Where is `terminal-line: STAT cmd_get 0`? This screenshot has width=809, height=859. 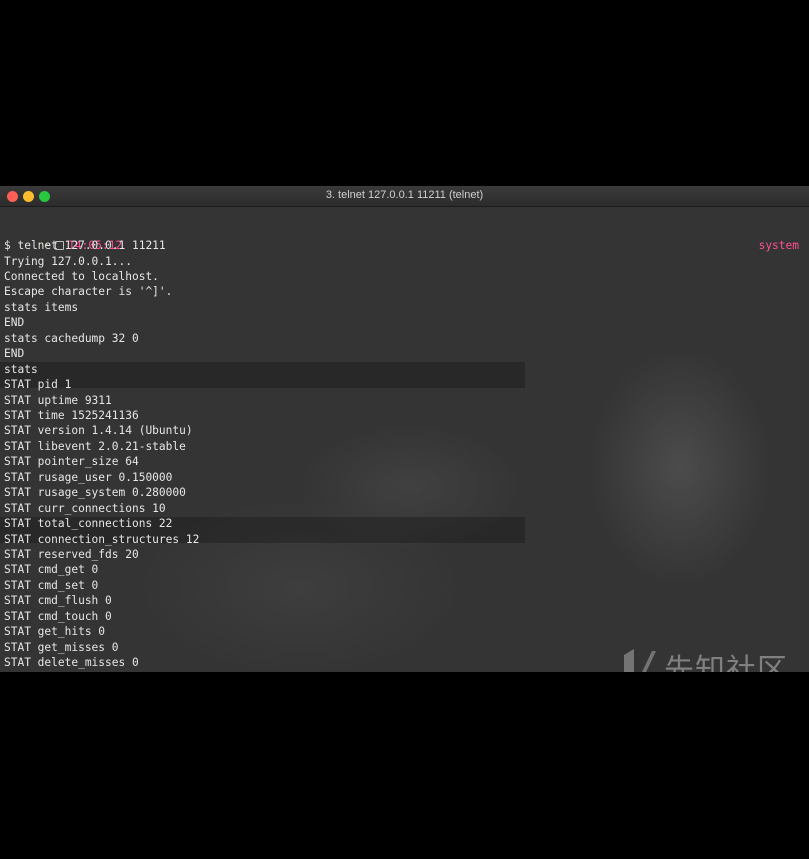 terminal-line: STAT cmd_get 0 is located at coordinates (51, 570).